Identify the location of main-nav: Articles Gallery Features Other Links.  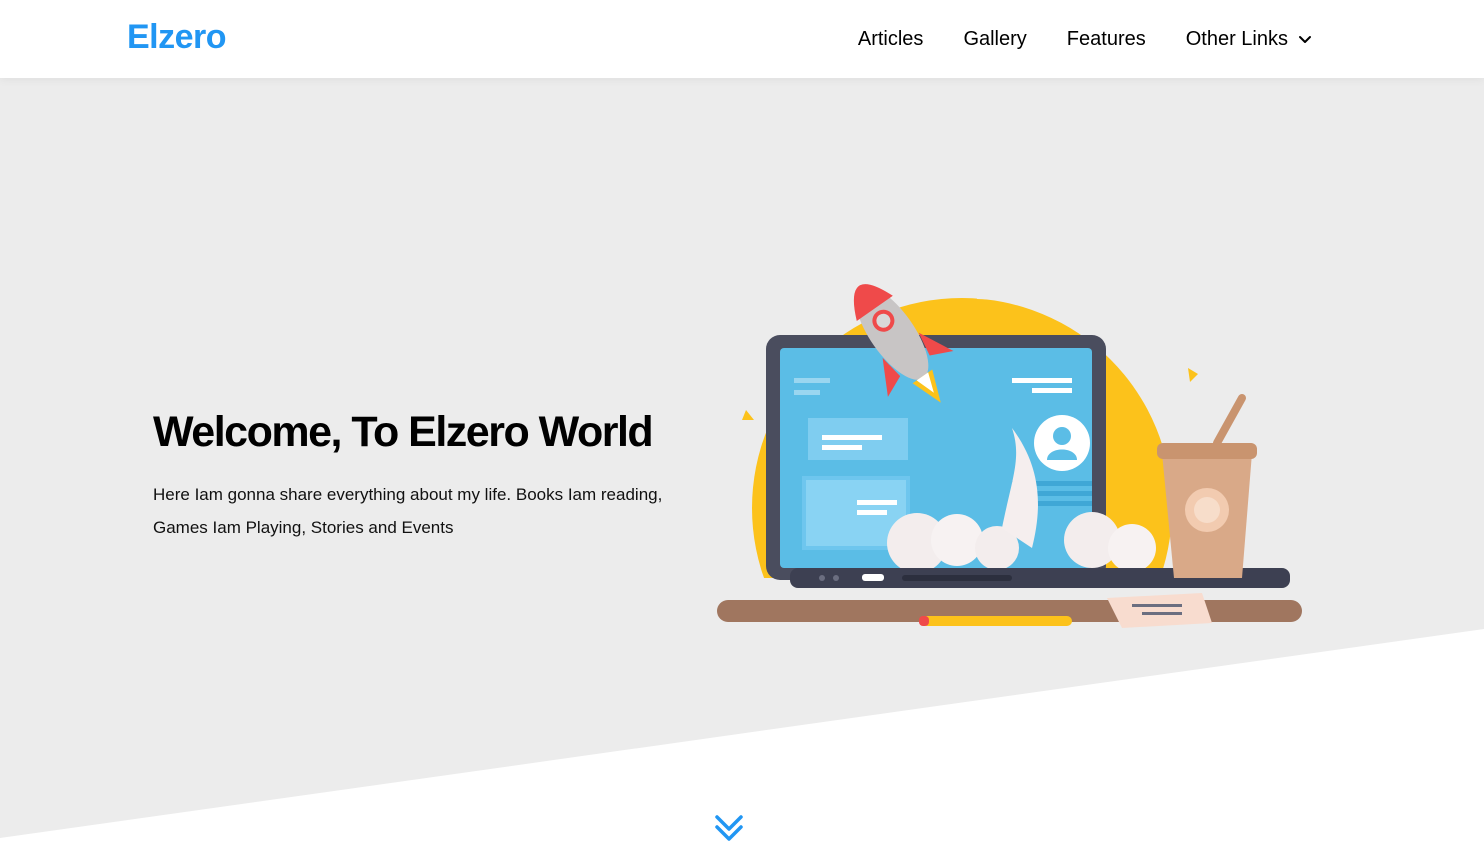
(1075, 39).